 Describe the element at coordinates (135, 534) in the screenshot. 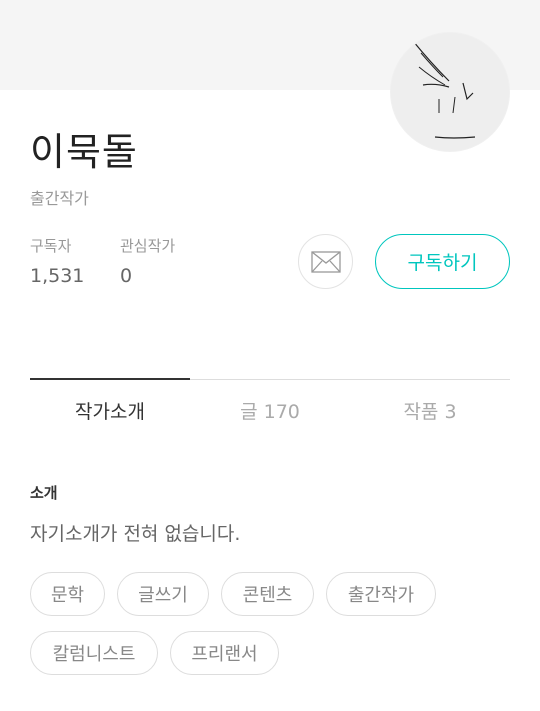

I see `intro-text: 자기소개가 전혀 없습니다.` at that location.